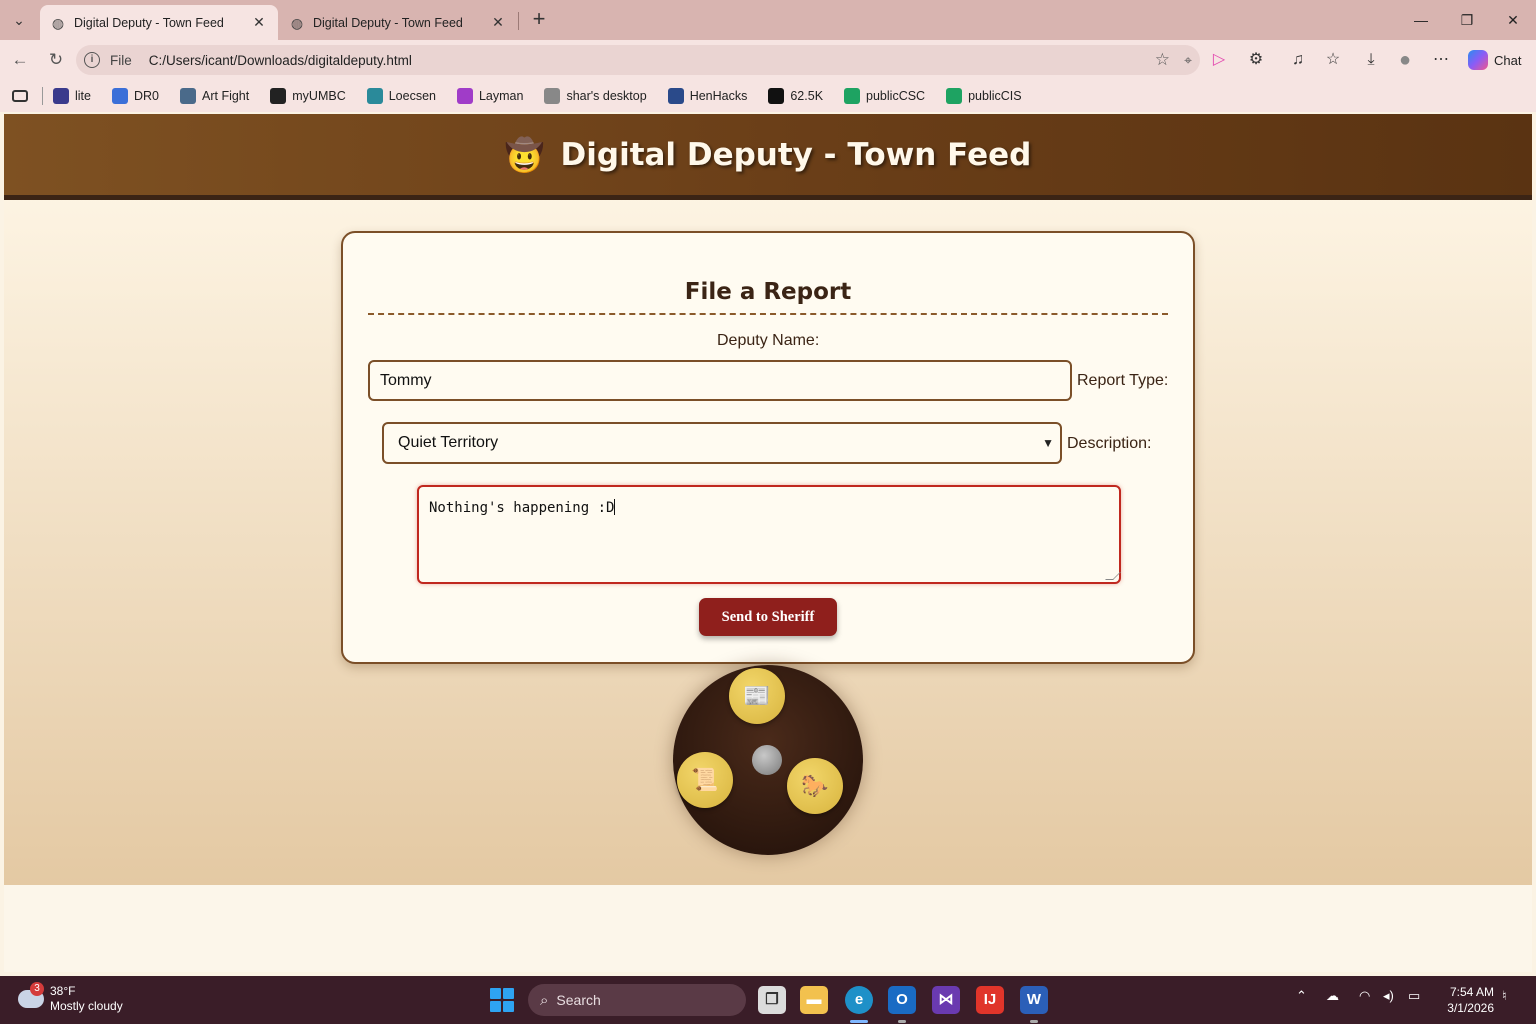  What do you see at coordinates (768, 340) in the screenshot?
I see `deputy-name-label: Deputy Name:` at bounding box center [768, 340].